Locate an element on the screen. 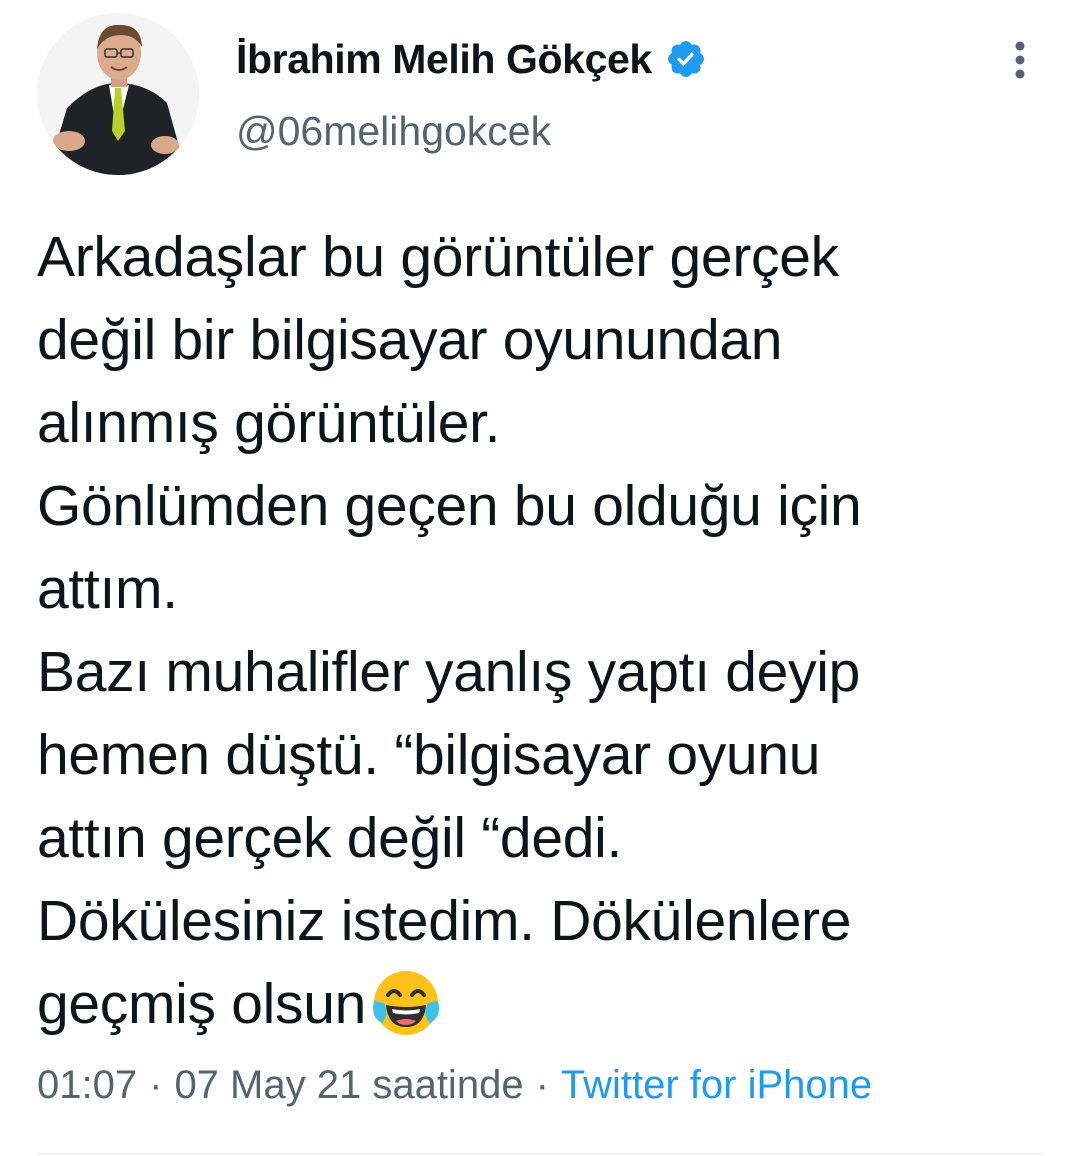 This screenshot has width=1080, height=1156. author-display-name: İbrahim Melih Gökçek is located at coordinates (444, 59).